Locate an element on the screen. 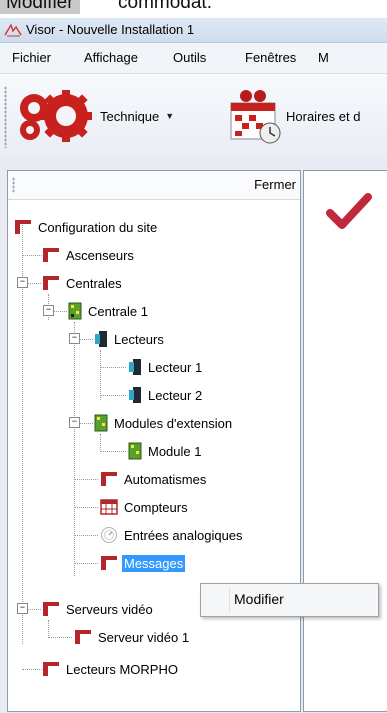  tree-item-label: Lecteurs is located at coordinates (139, 339).